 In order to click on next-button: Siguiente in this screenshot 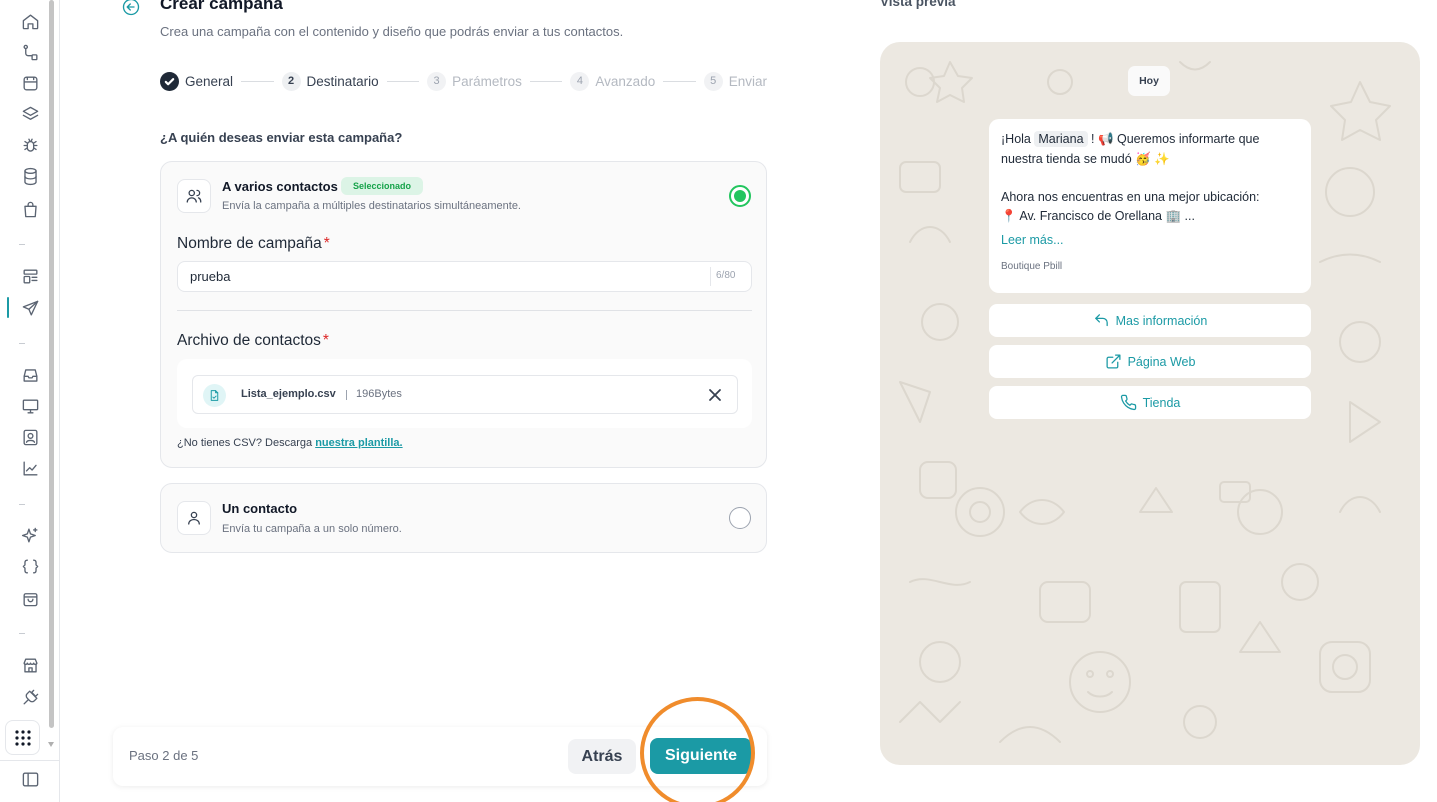, I will do `click(701, 756)`.